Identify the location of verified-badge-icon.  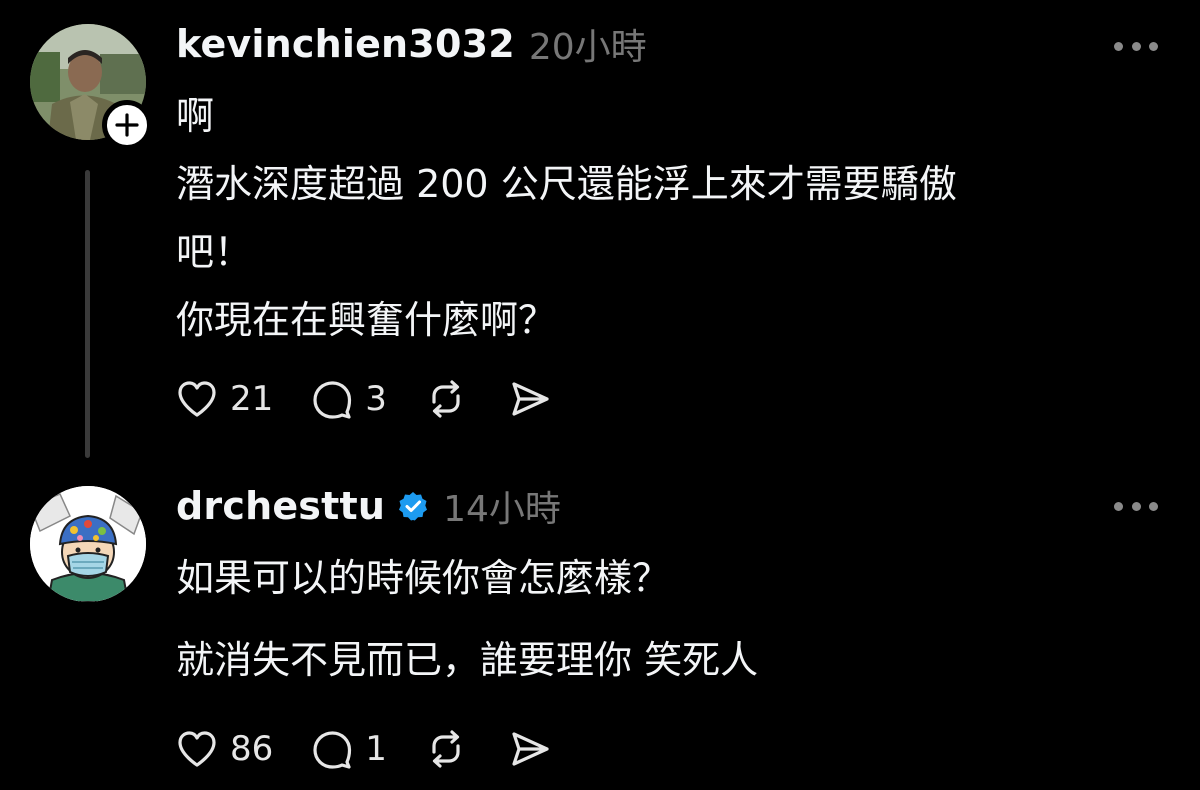
(413, 506).